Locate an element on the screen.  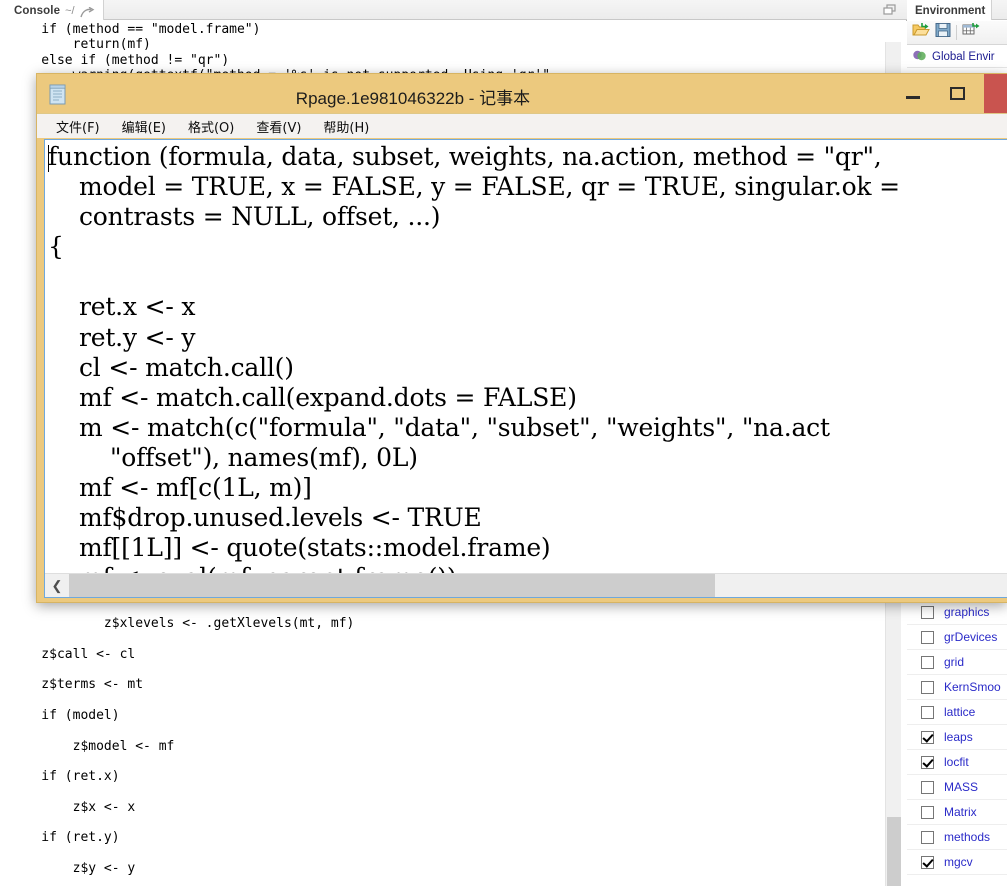
console-line: if (ret.x) is located at coordinates (65, 777).